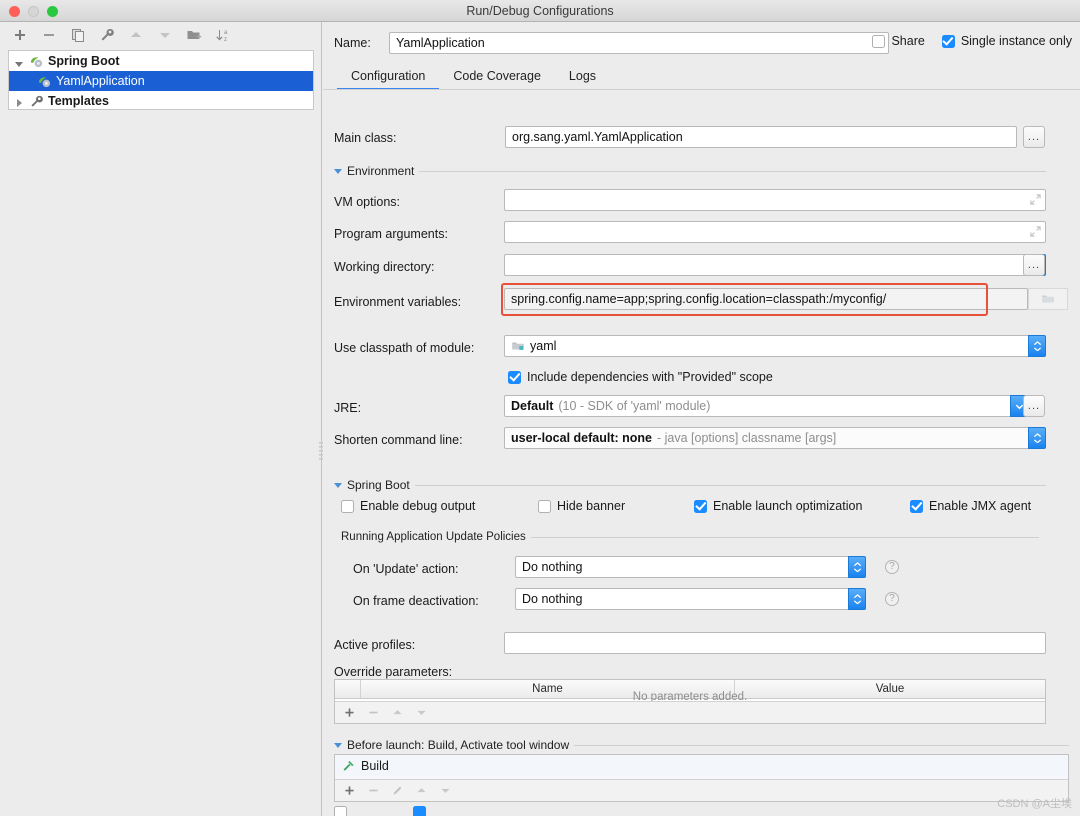  I want to click on vm-options-input, so click(775, 200).